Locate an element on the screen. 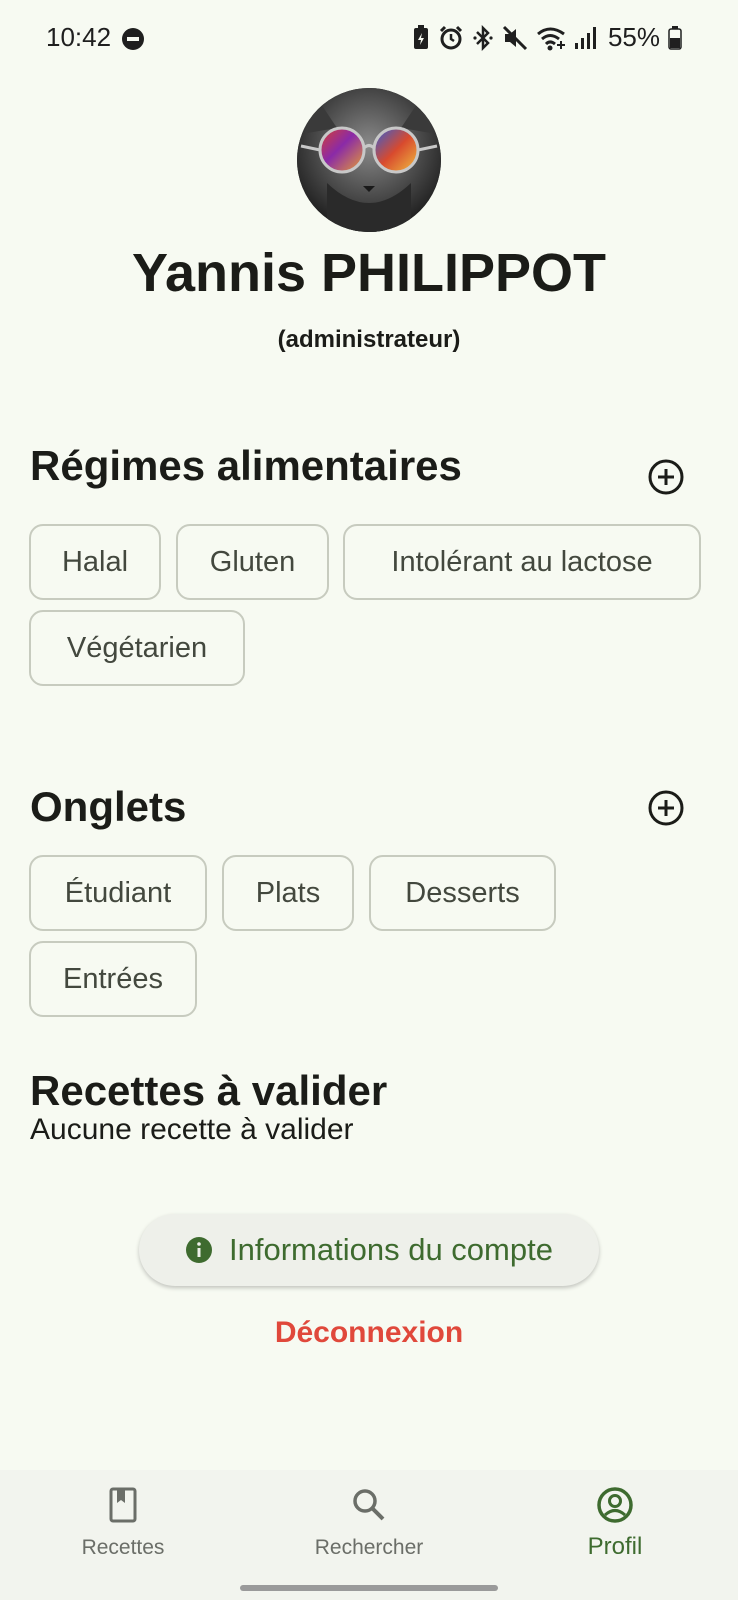 The width and height of the screenshot is (738, 1600). diet-chip-gluten: Gluten is located at coordinates (252, 562).